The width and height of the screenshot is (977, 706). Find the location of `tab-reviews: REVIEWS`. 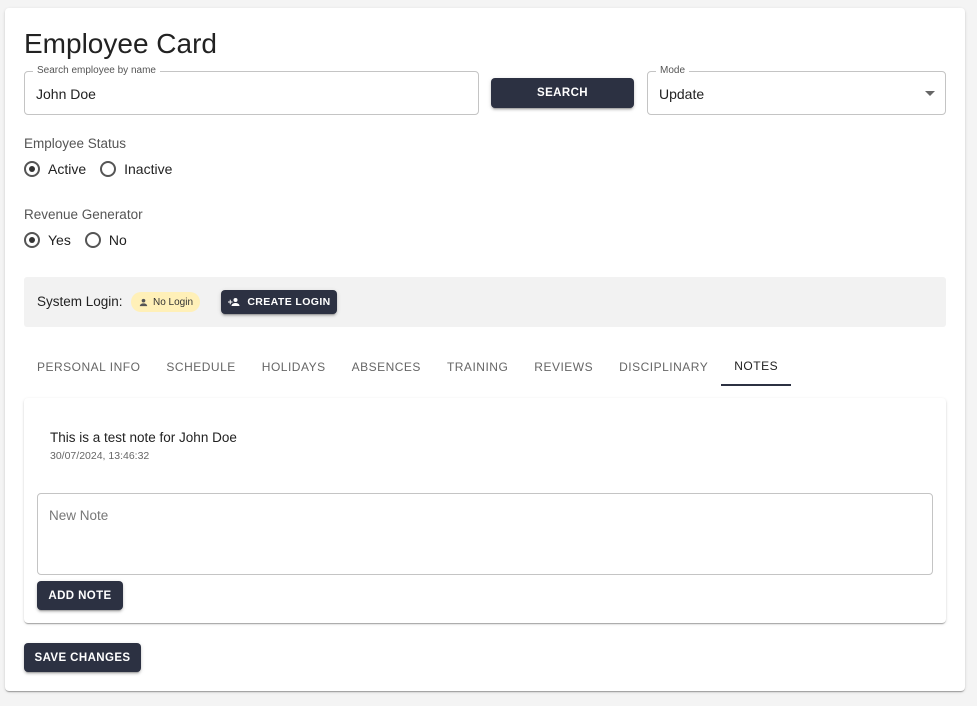

tab-reviews: REVIEWS is located at coordinates (563, 367).